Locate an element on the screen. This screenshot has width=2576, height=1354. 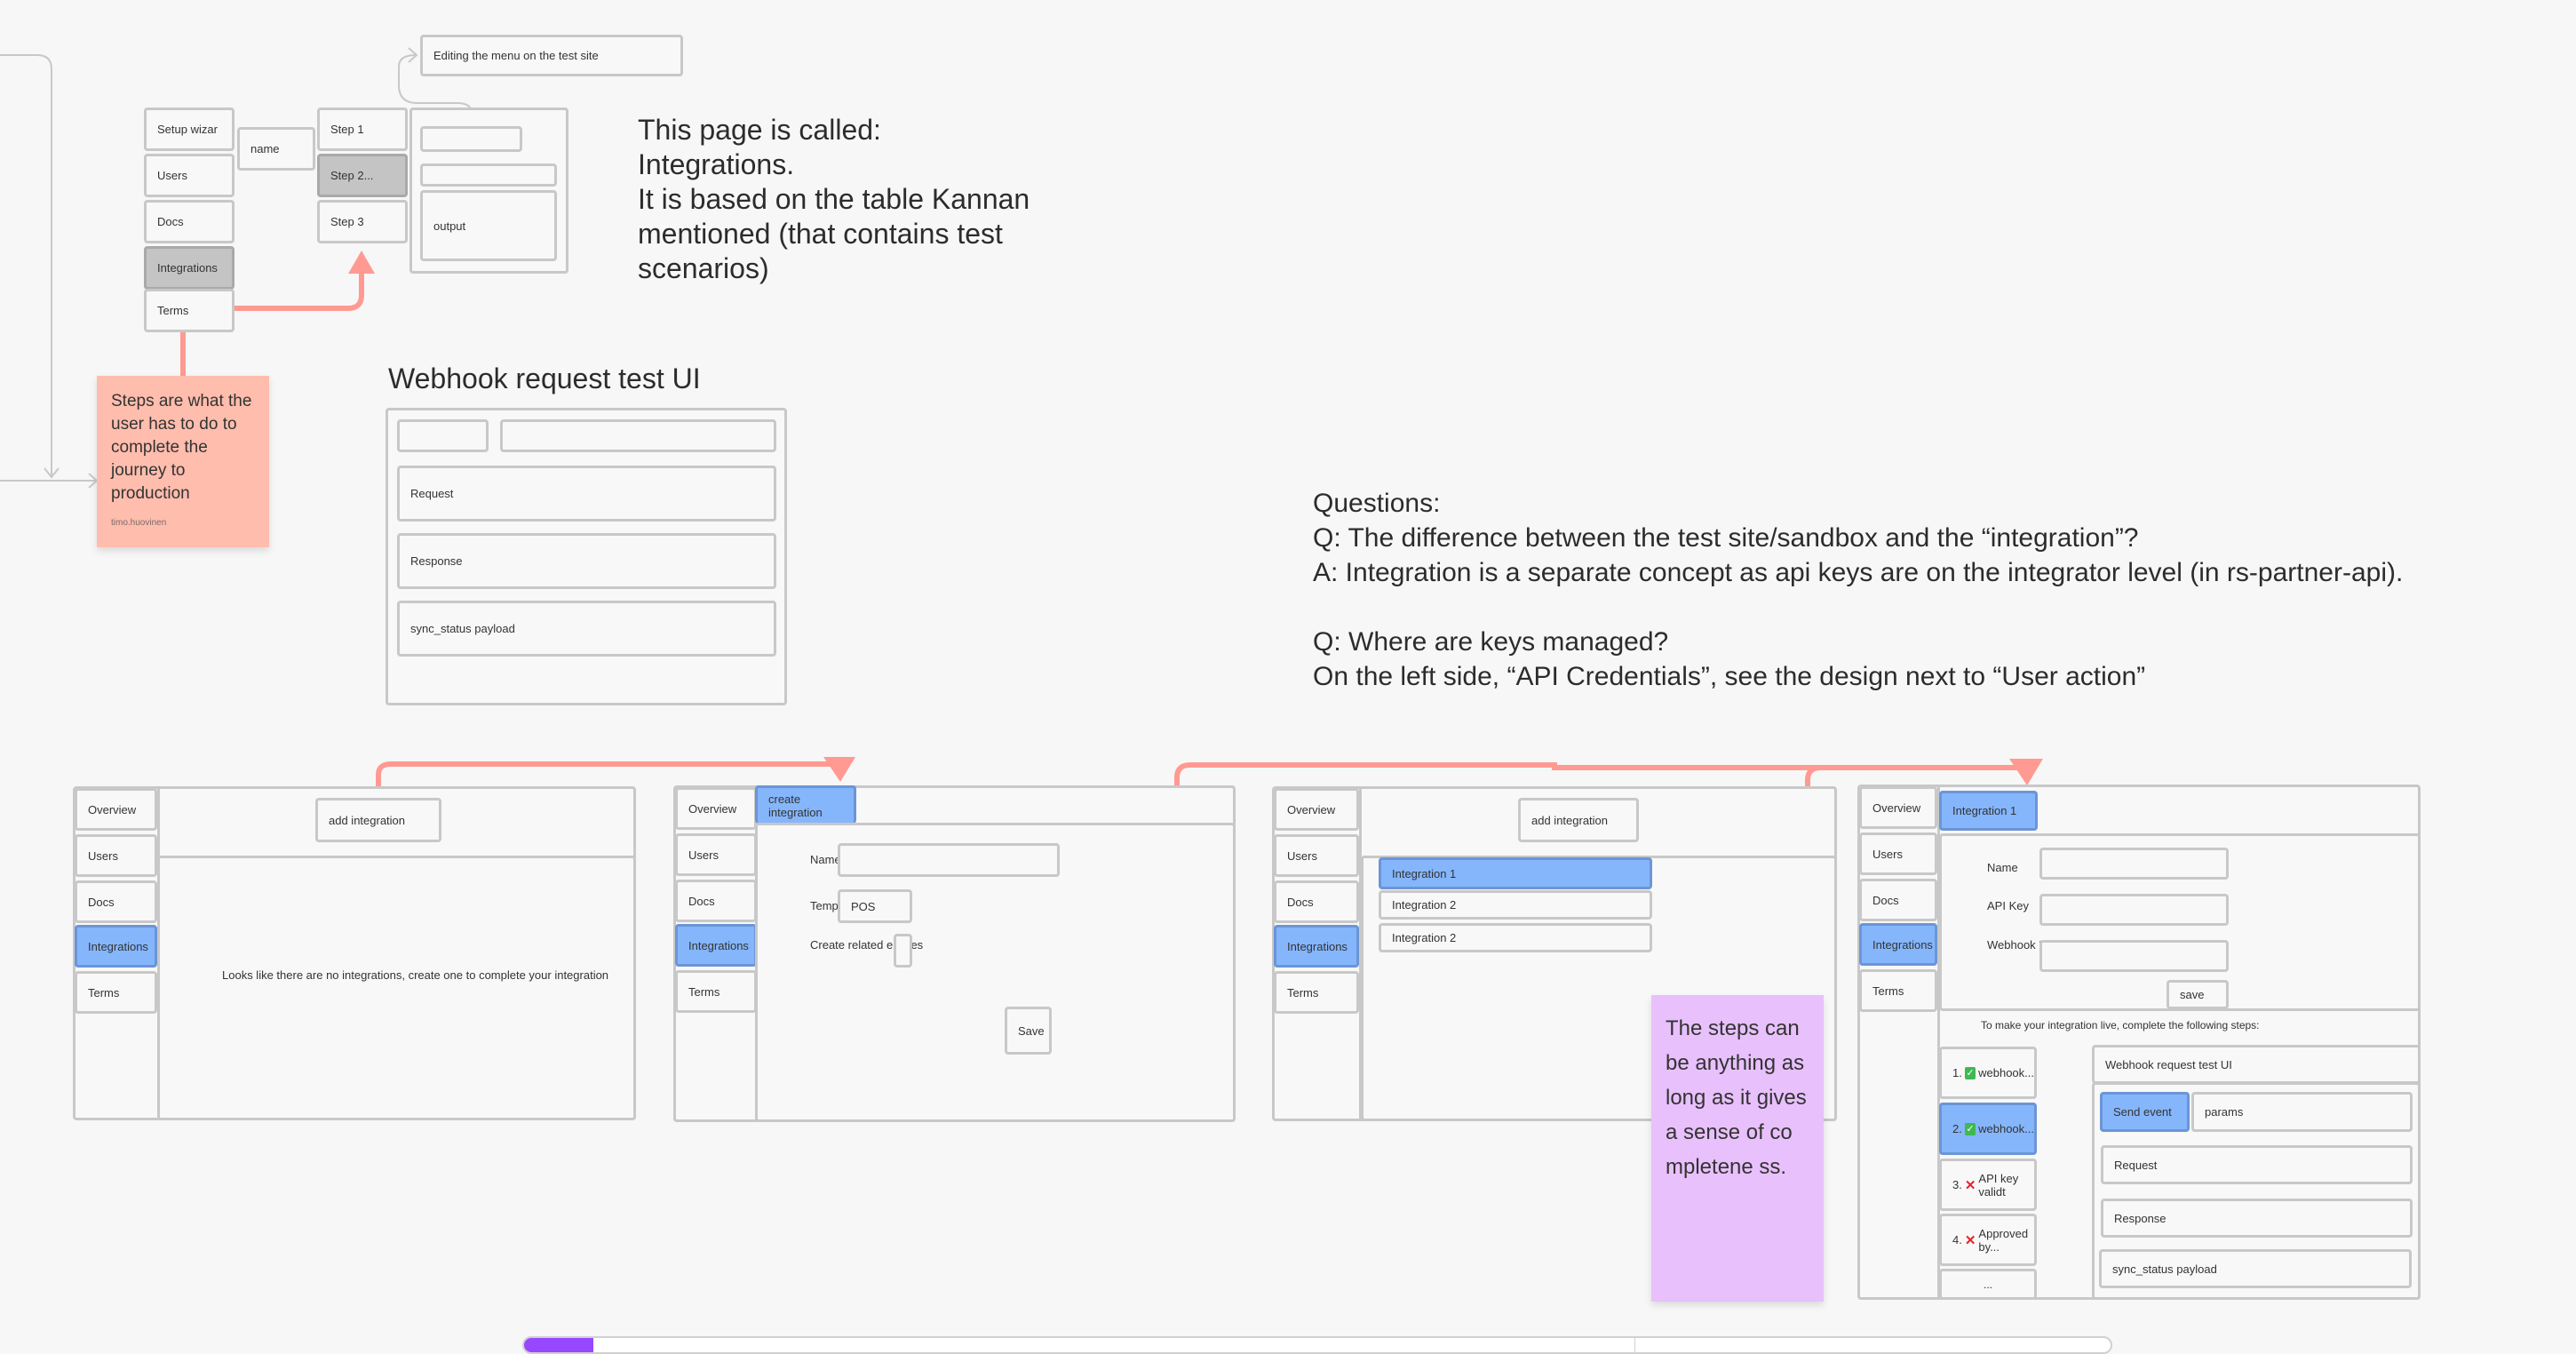
method-field is located at coordinates (443, 435).